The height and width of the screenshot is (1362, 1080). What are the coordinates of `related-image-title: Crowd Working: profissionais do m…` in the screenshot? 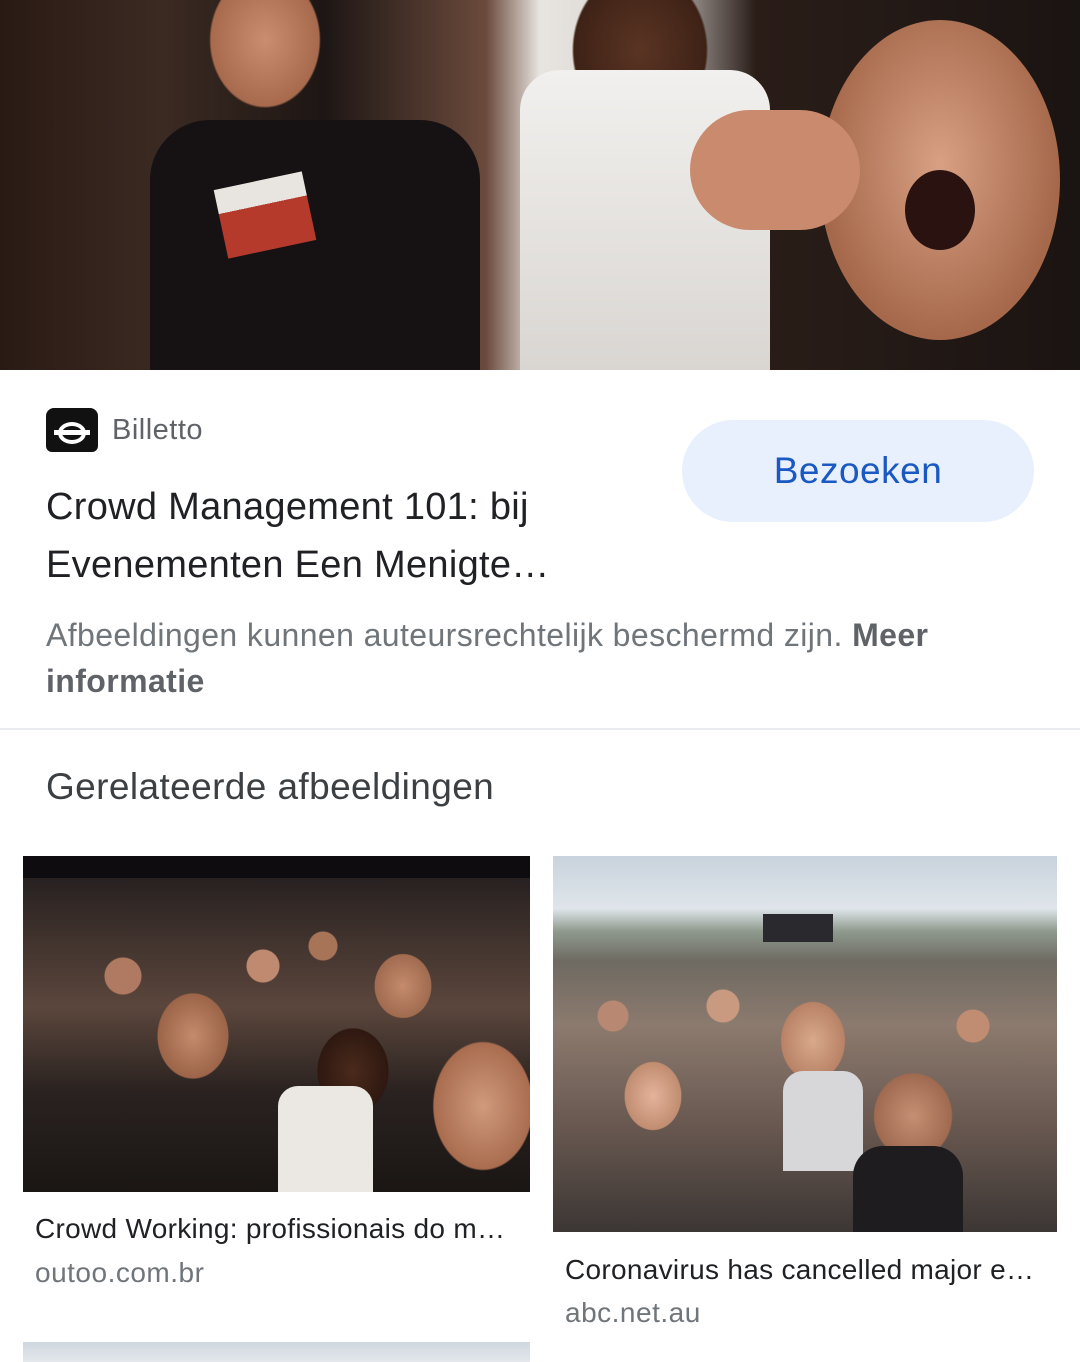 It's located at (270, 1229).